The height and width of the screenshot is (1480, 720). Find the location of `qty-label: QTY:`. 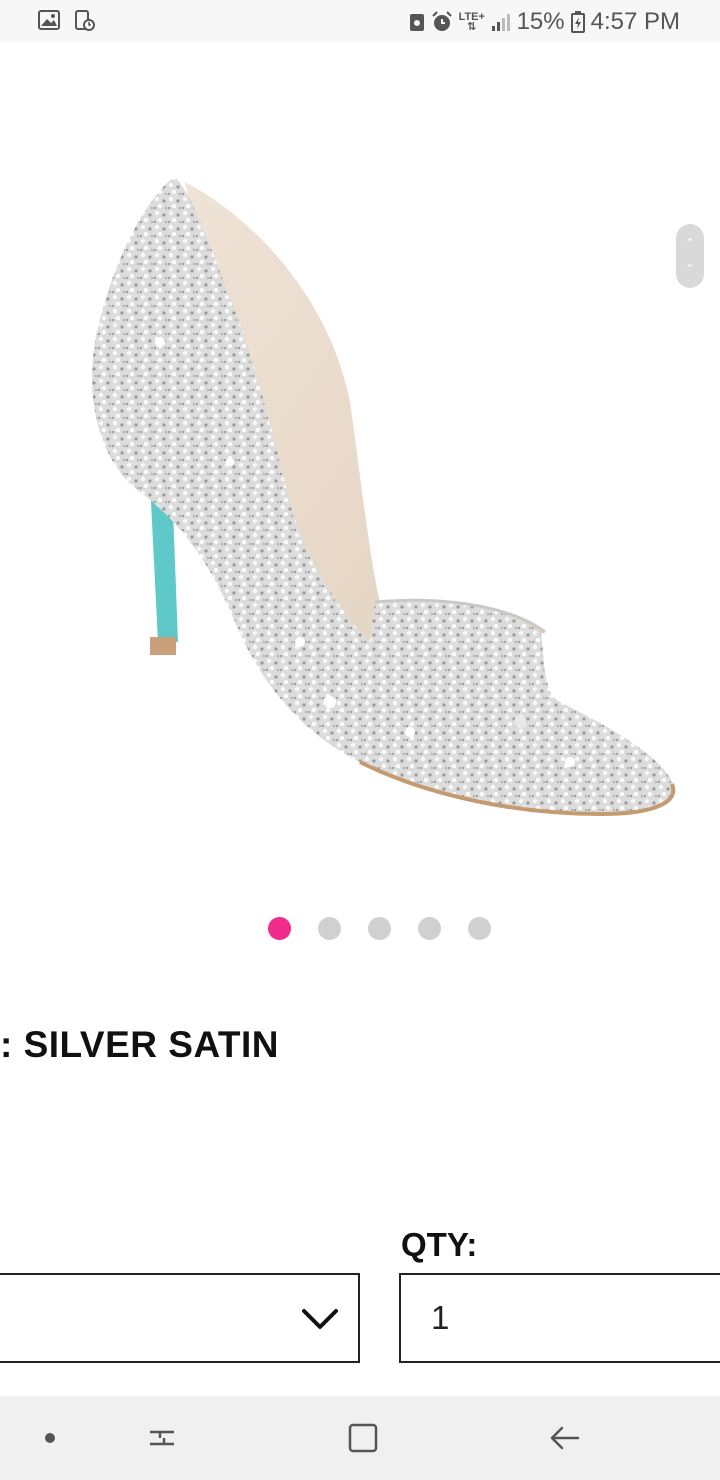

qty-label: QTY: is located at coordinates (439, 1244).